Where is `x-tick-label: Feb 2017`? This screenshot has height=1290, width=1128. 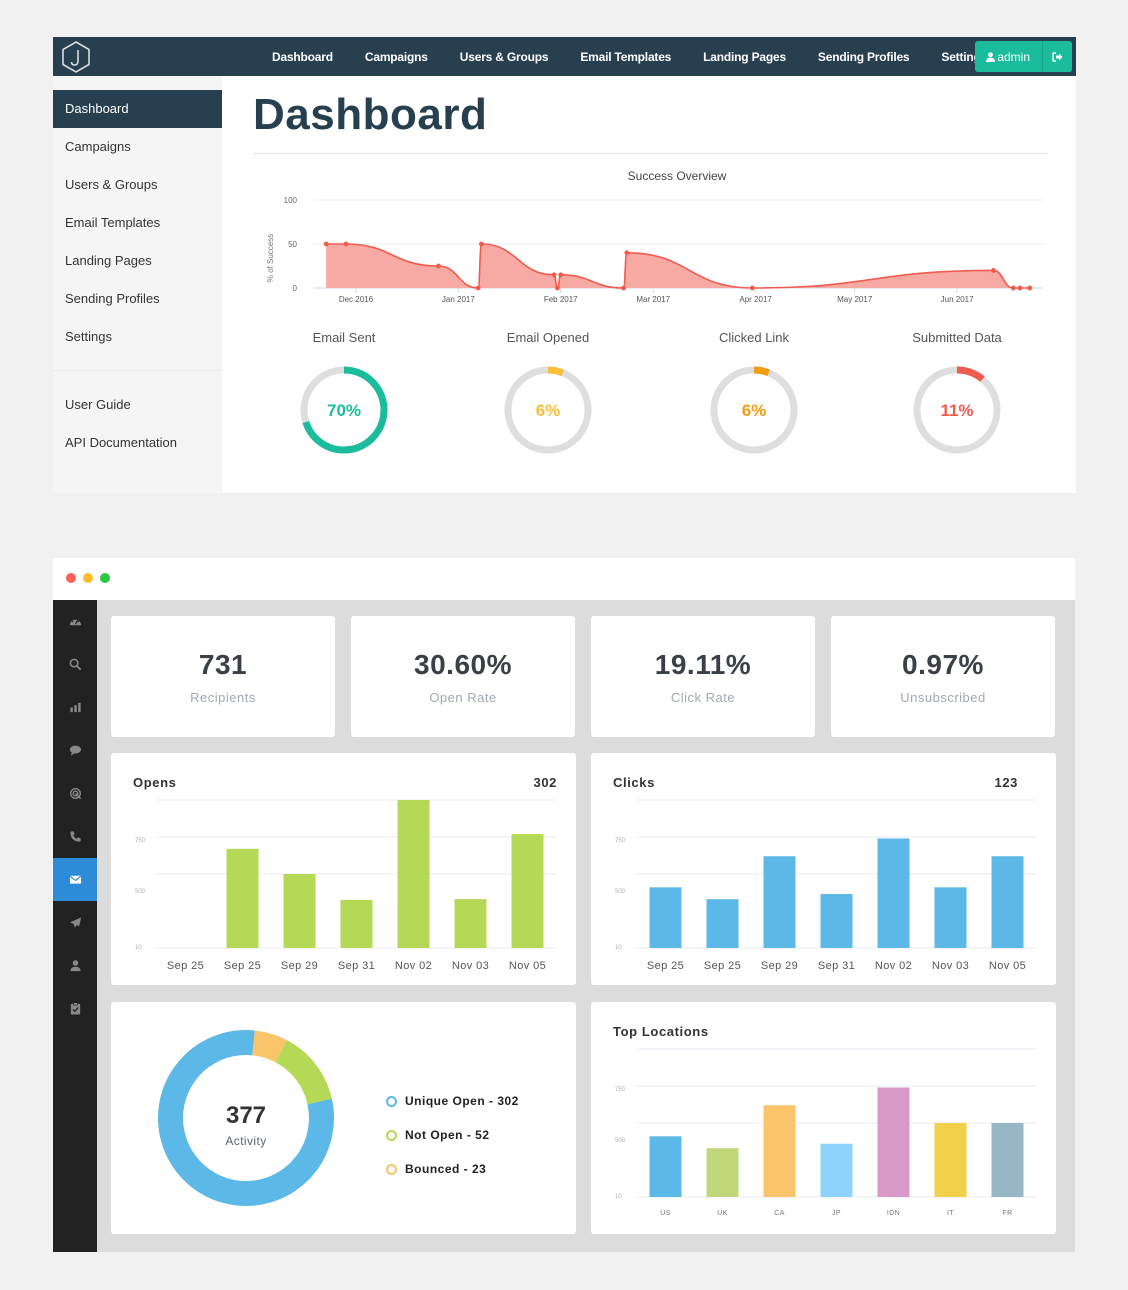 x-tick-label: Feb 2017 is located at coordinates (561, 299).